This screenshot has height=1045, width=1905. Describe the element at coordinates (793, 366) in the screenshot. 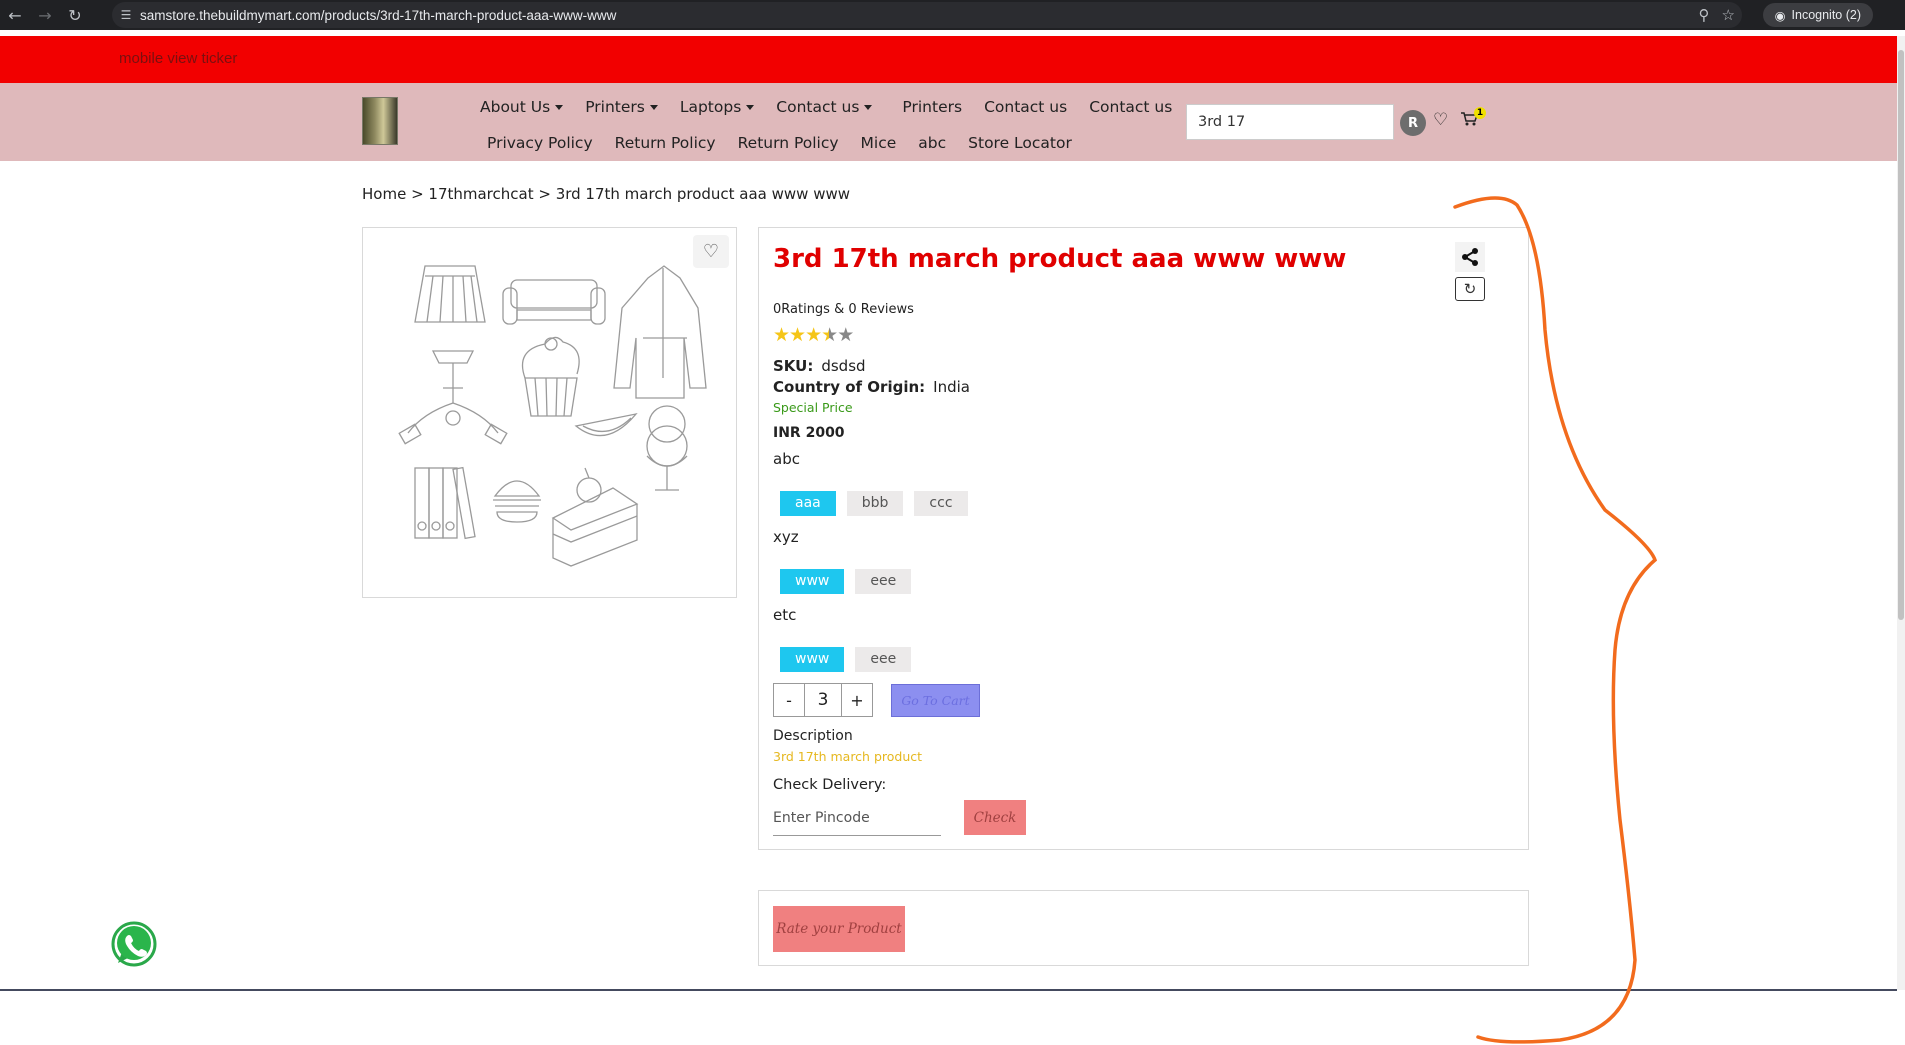

I see `sku-label: SKU:` at that location.